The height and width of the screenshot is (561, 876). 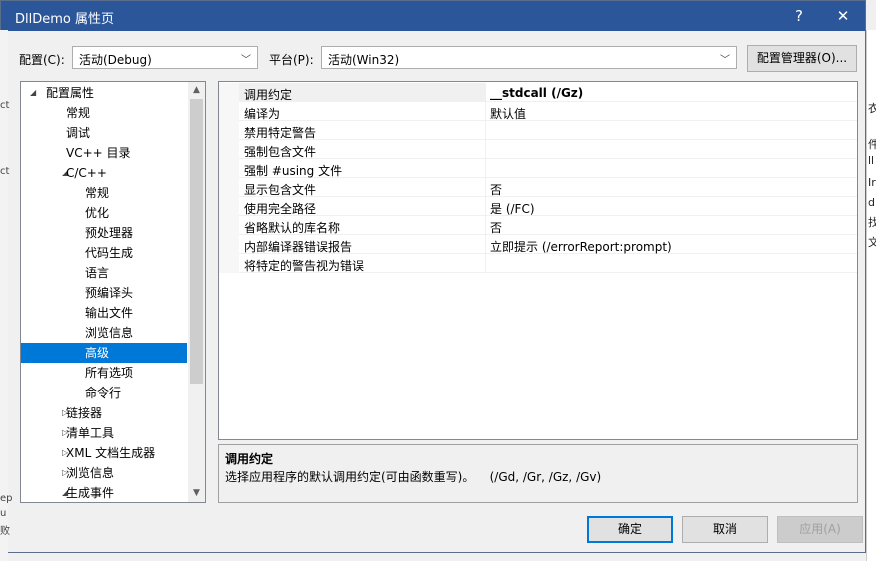 I want to click on tree-item: 预处理器, so click(x=104, y=233).